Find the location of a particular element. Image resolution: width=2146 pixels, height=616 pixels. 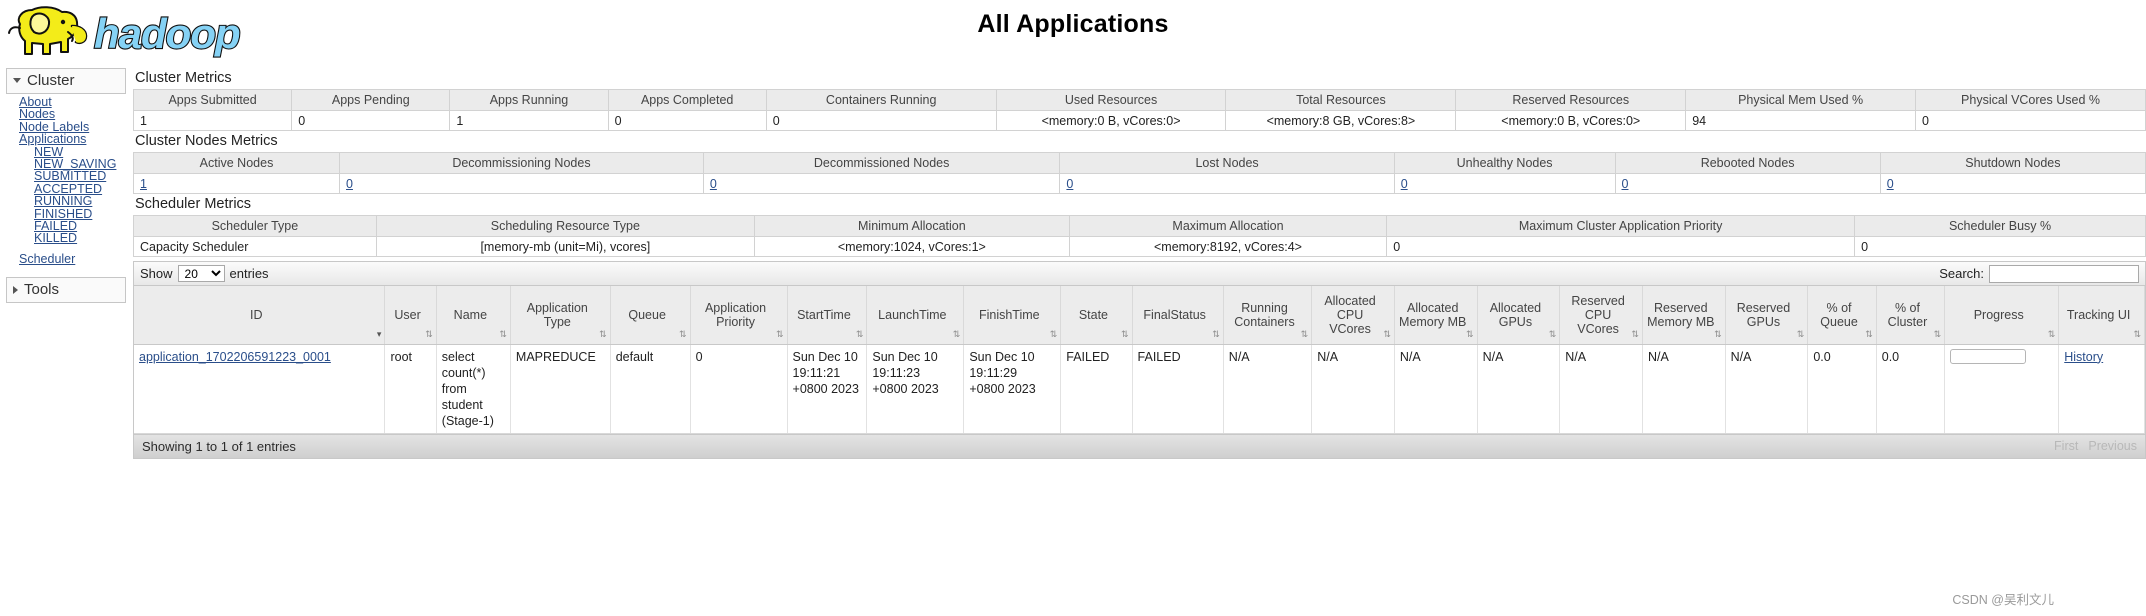

col-pct-of-queue: % of Queue ⇅ is located at coordinates (1842, 315).